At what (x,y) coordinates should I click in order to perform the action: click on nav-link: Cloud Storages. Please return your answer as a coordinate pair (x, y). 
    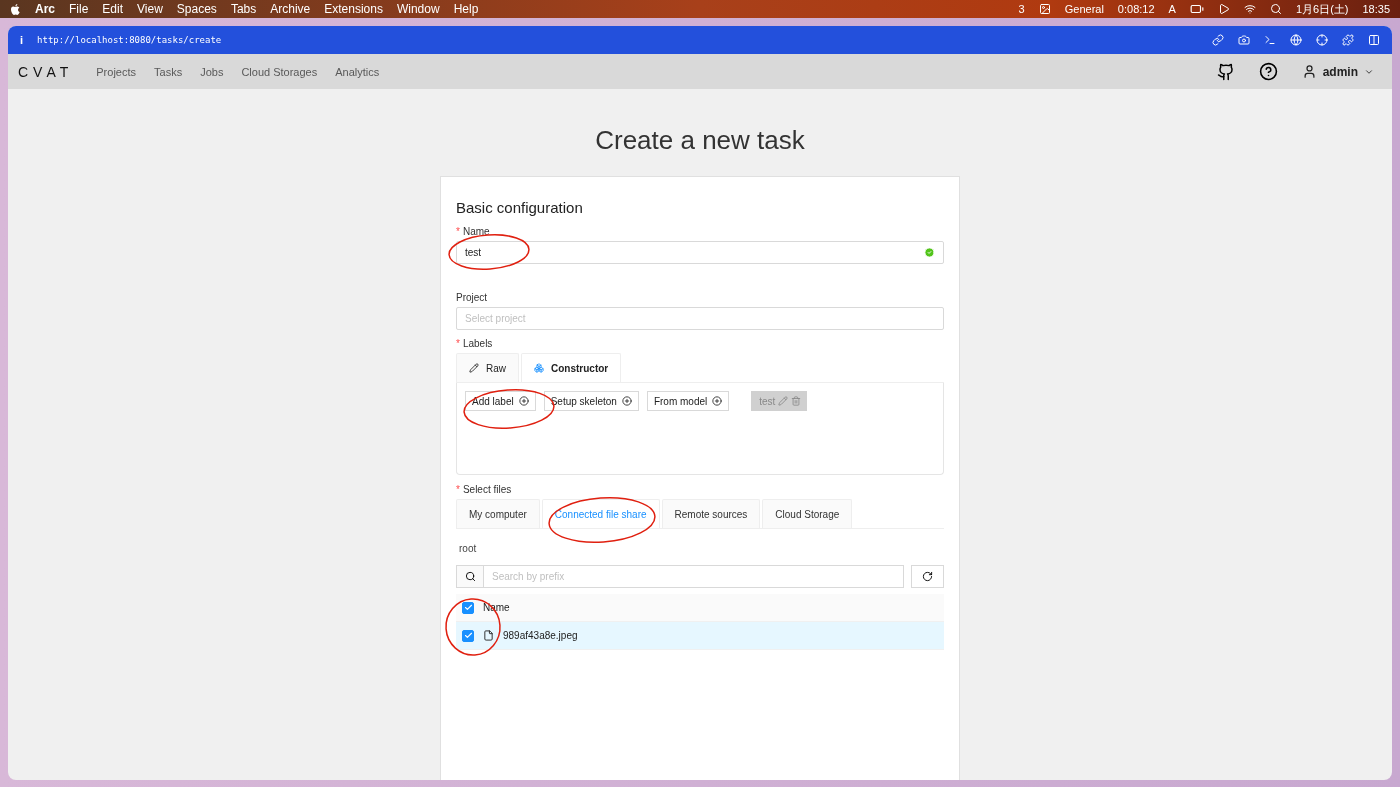
    Looking at the image, I should click on (279, 71).